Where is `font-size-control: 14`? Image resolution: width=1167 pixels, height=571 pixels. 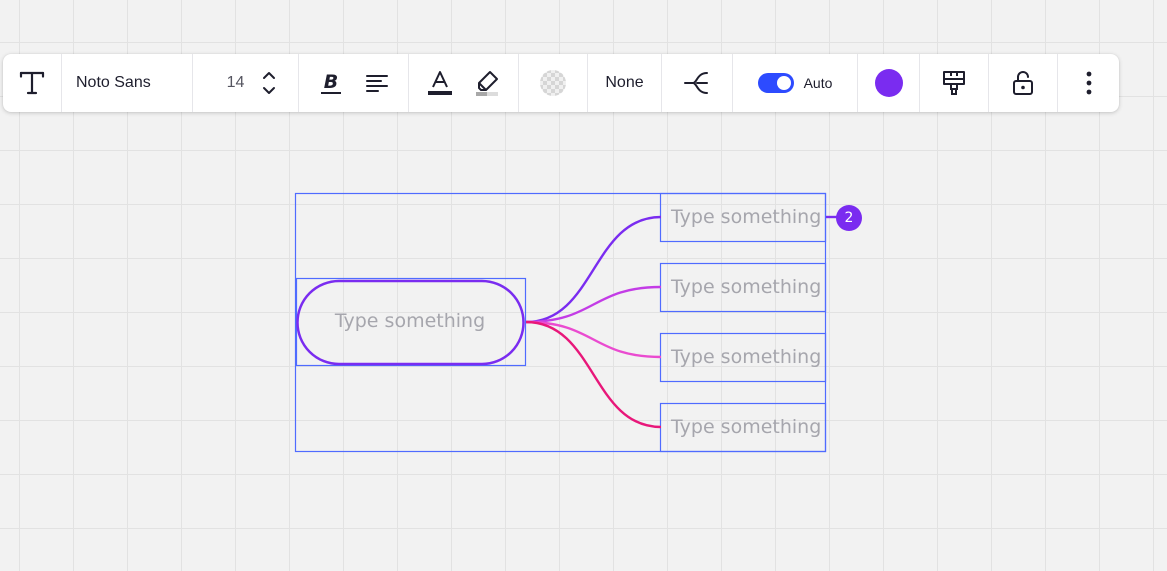 font-size-control: 14 is located at coordinates (246, 83).